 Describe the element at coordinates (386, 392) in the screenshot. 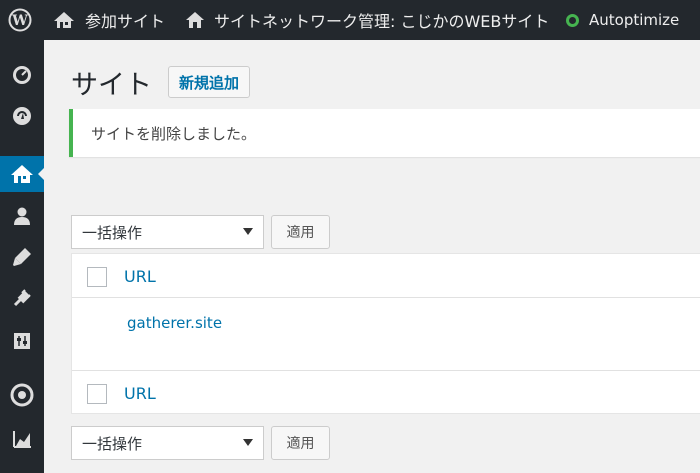

I see `table-footer-row: URL` at that location.